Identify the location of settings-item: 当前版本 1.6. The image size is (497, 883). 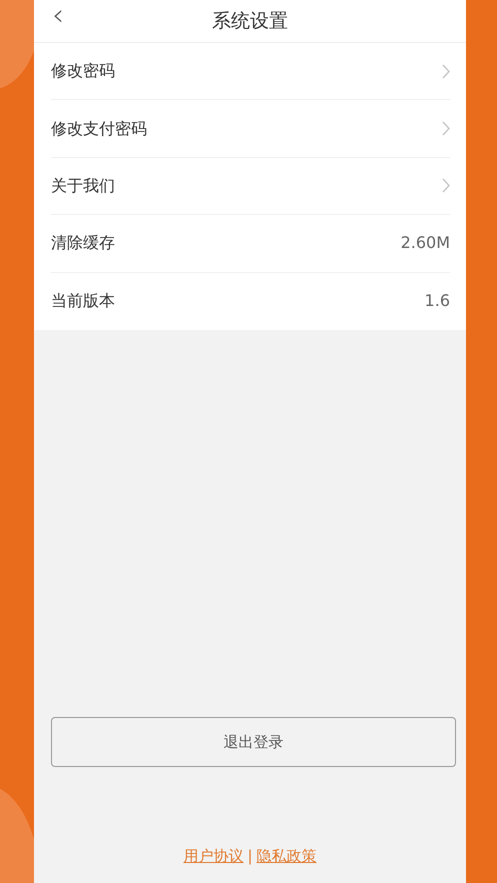
(250, 301).